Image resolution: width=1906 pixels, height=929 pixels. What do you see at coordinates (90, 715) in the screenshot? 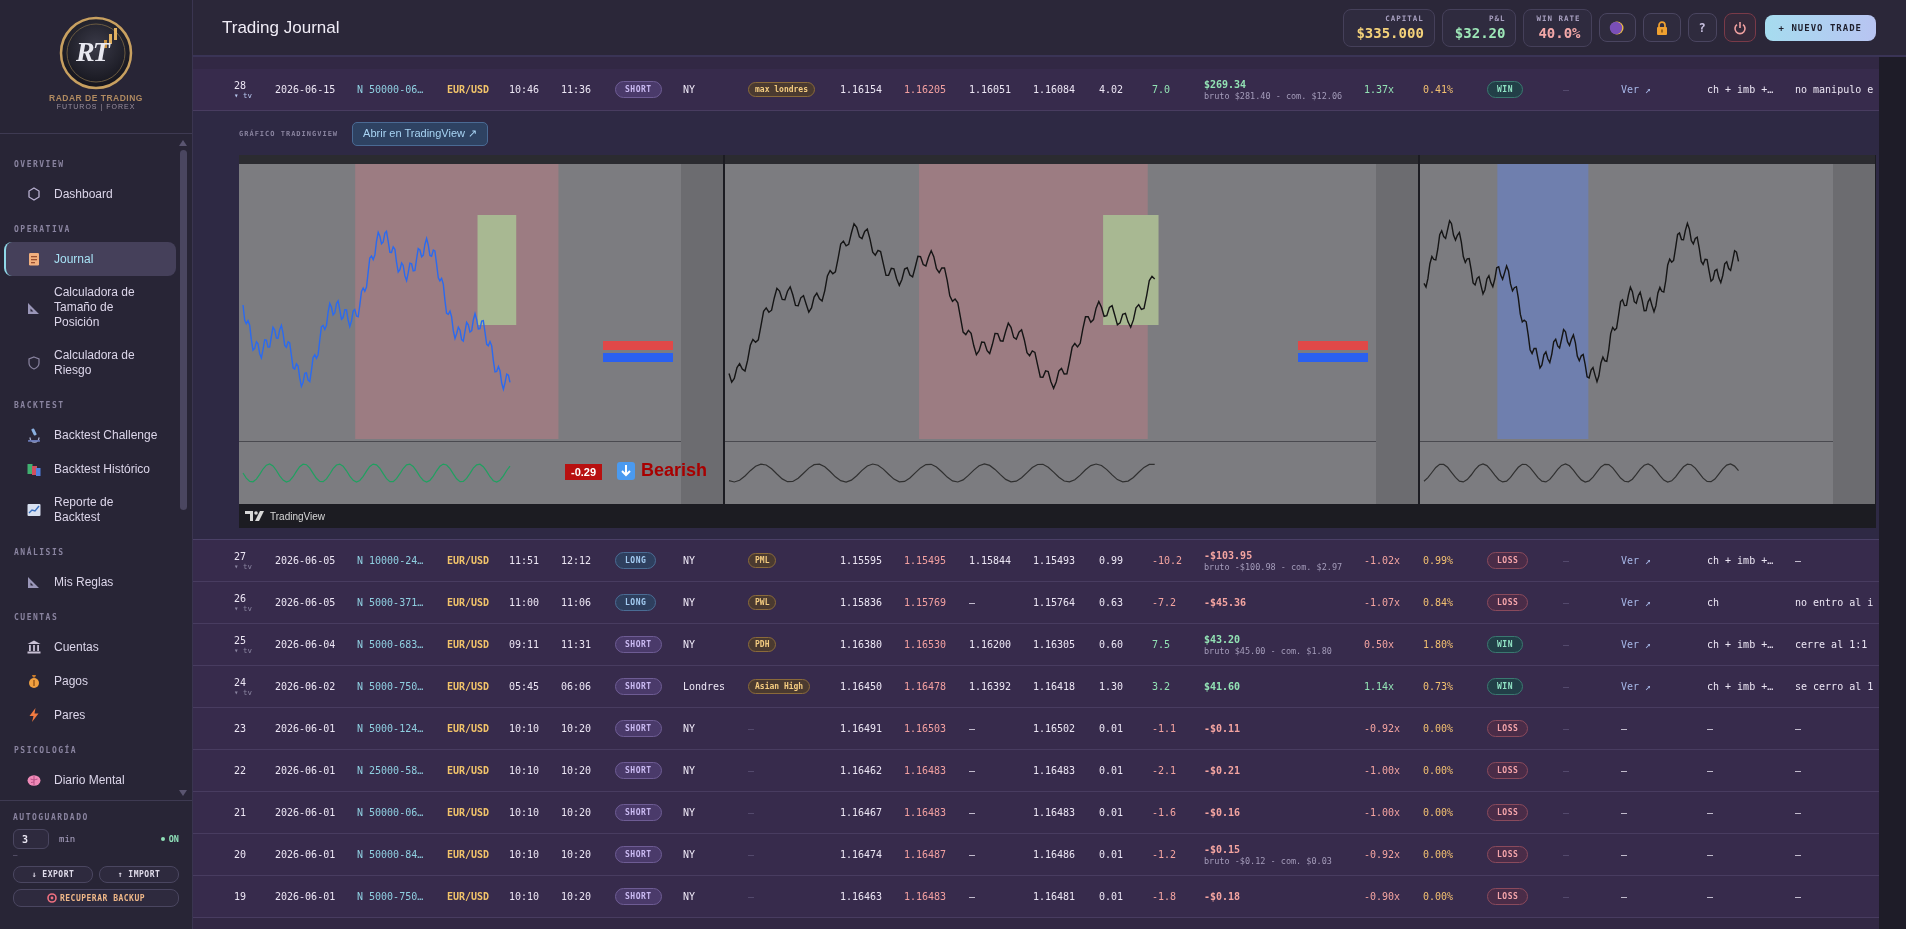
I see `nav-item: Pares` at bounding box center [90, 715].